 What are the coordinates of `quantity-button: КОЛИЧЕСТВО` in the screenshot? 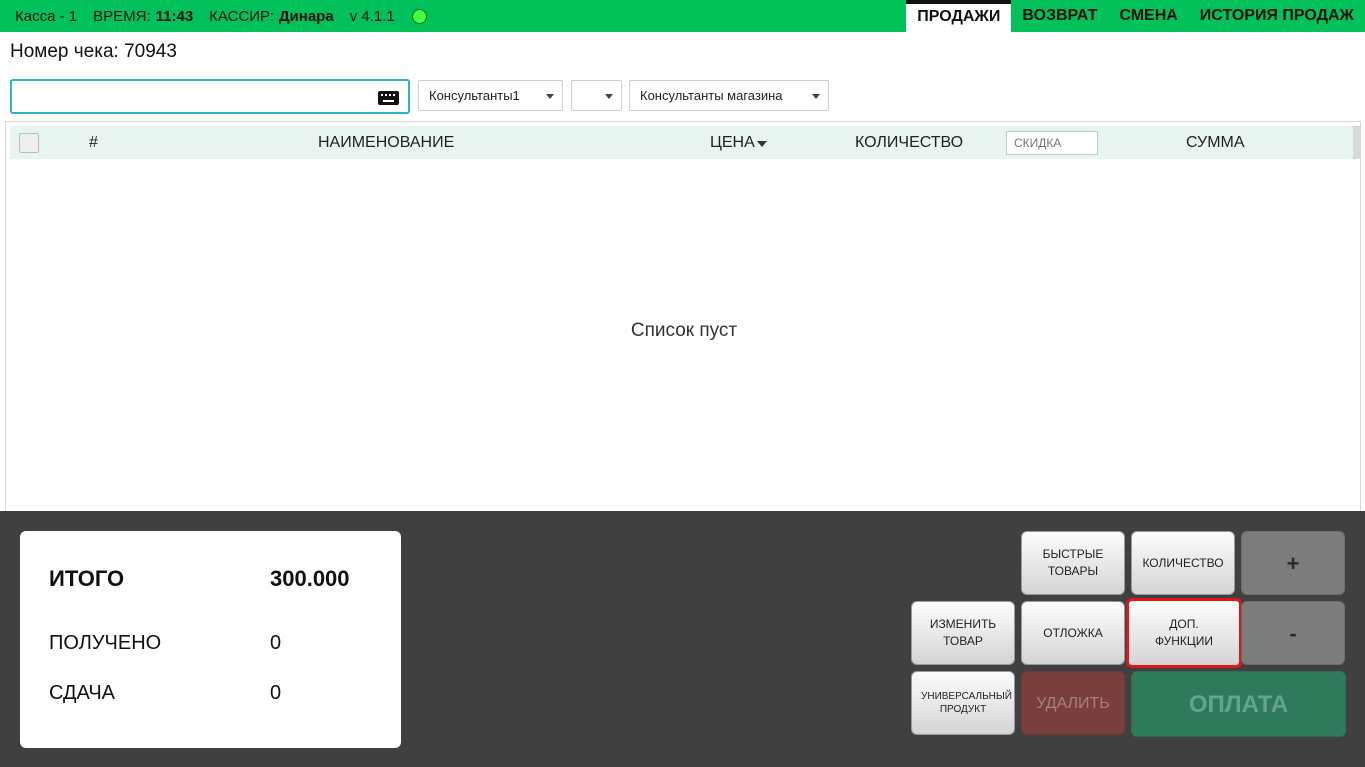 It's located at (1183, 563).